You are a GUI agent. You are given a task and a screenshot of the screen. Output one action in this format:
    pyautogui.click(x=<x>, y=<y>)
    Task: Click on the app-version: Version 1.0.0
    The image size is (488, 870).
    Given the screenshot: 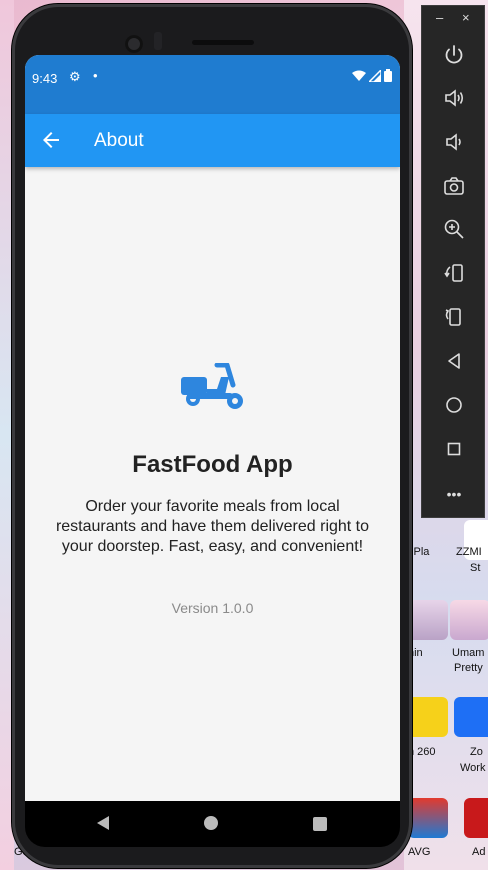 What is the action you would take?
    pyautogui.click(x=212, y=608)
    